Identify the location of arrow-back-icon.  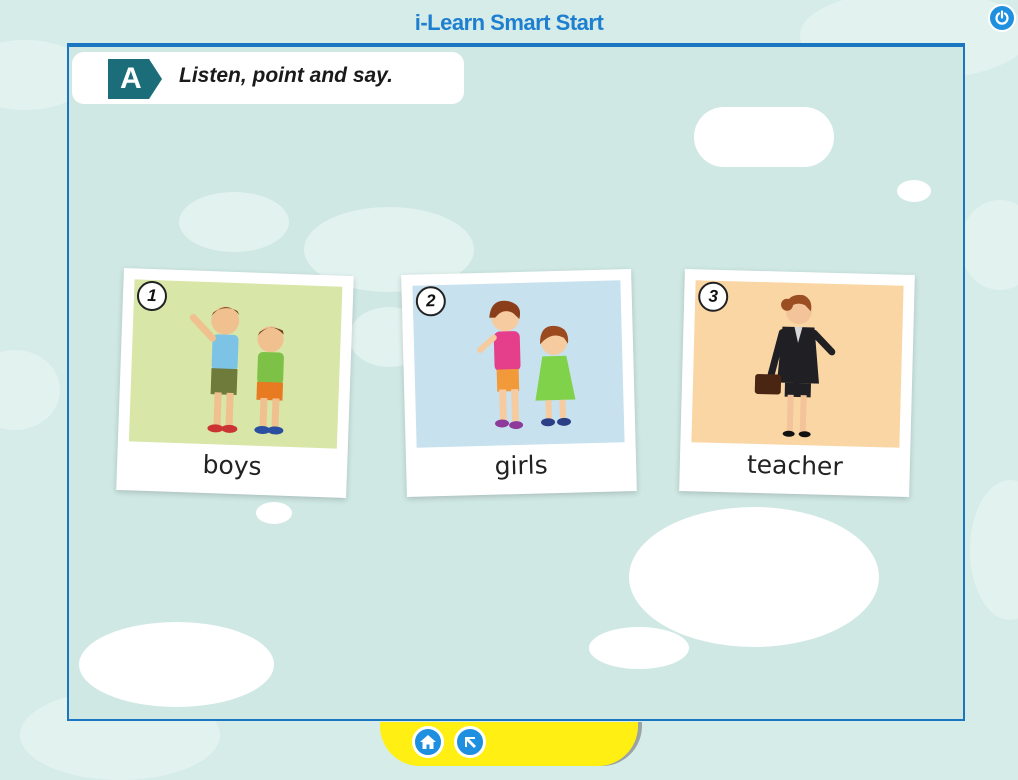
(470, 742).